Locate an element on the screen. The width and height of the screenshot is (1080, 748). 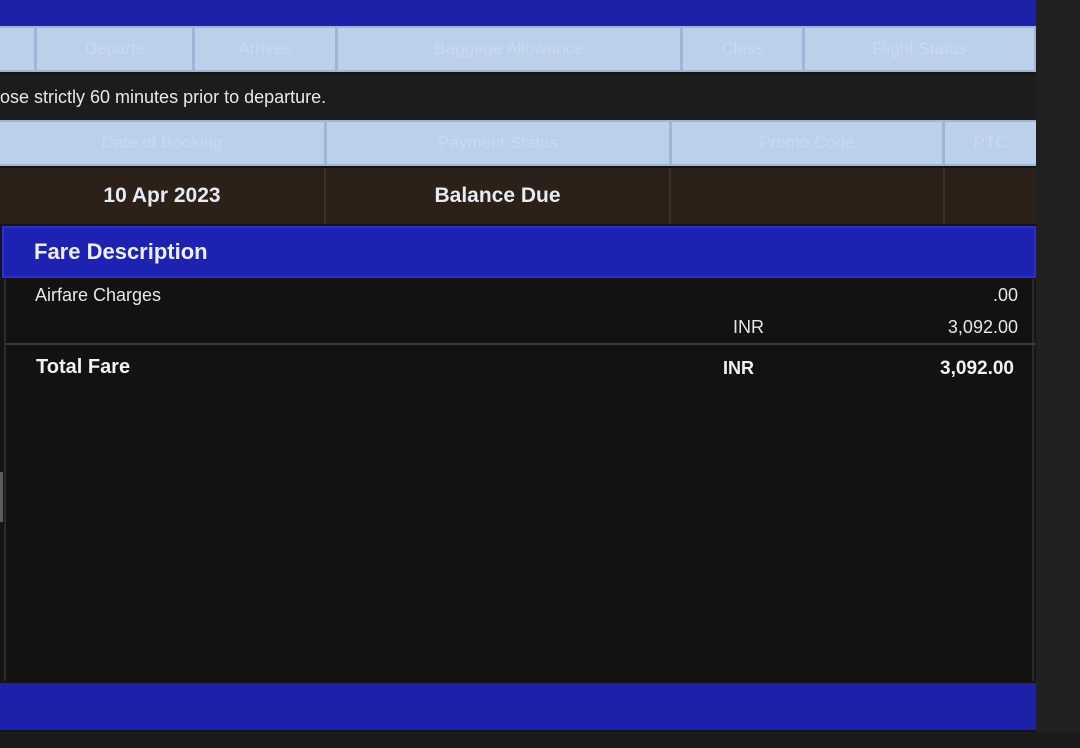
promo-code-value is located at coordinates (808, 196).